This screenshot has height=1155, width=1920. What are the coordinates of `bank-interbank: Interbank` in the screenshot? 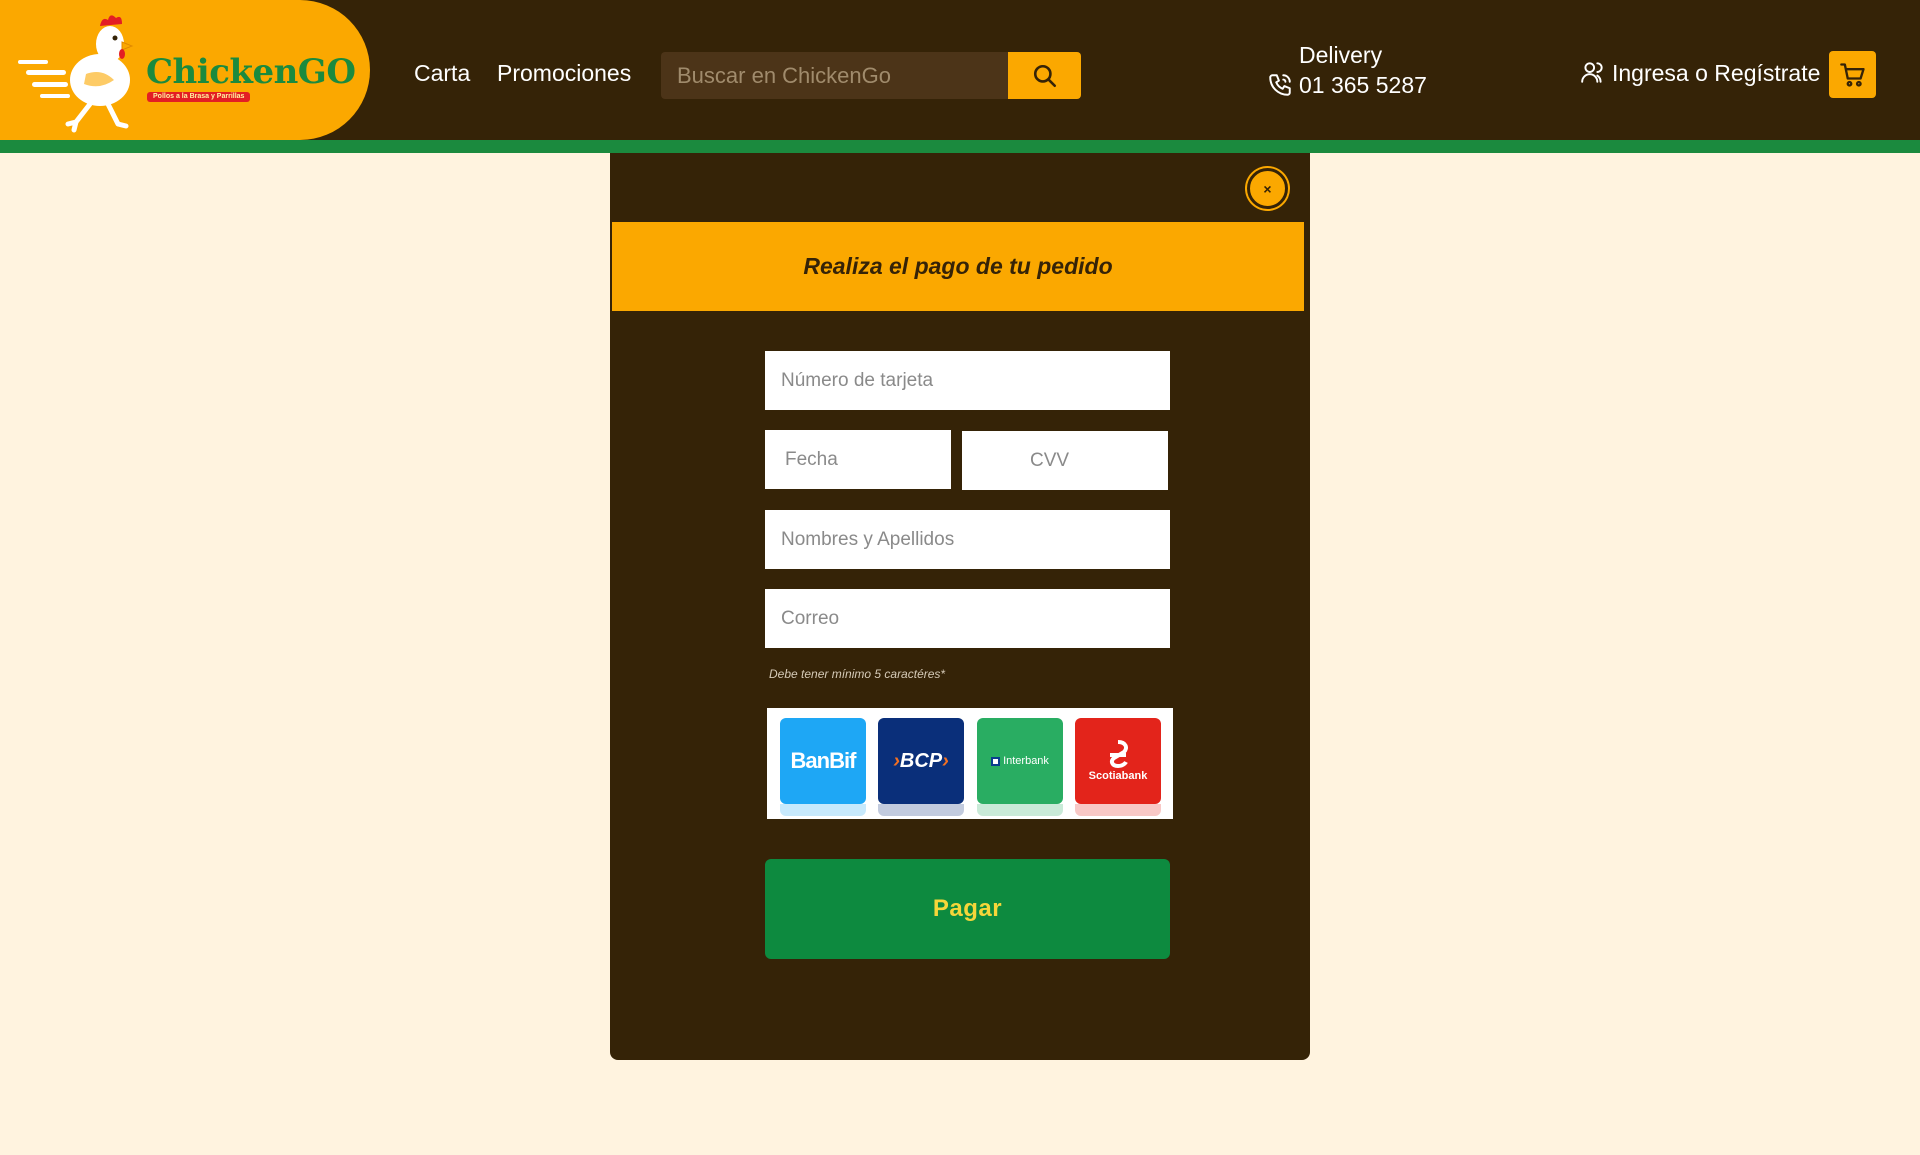 It's located at (1020, 761).